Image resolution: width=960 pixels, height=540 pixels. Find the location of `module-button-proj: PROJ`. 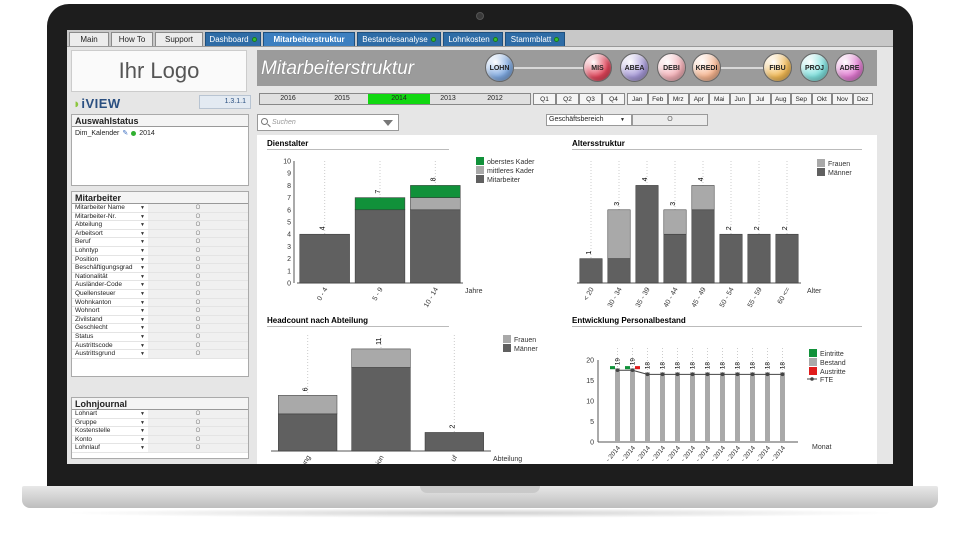

module-button-proj: PROJ is located at coordinates (814, 67).